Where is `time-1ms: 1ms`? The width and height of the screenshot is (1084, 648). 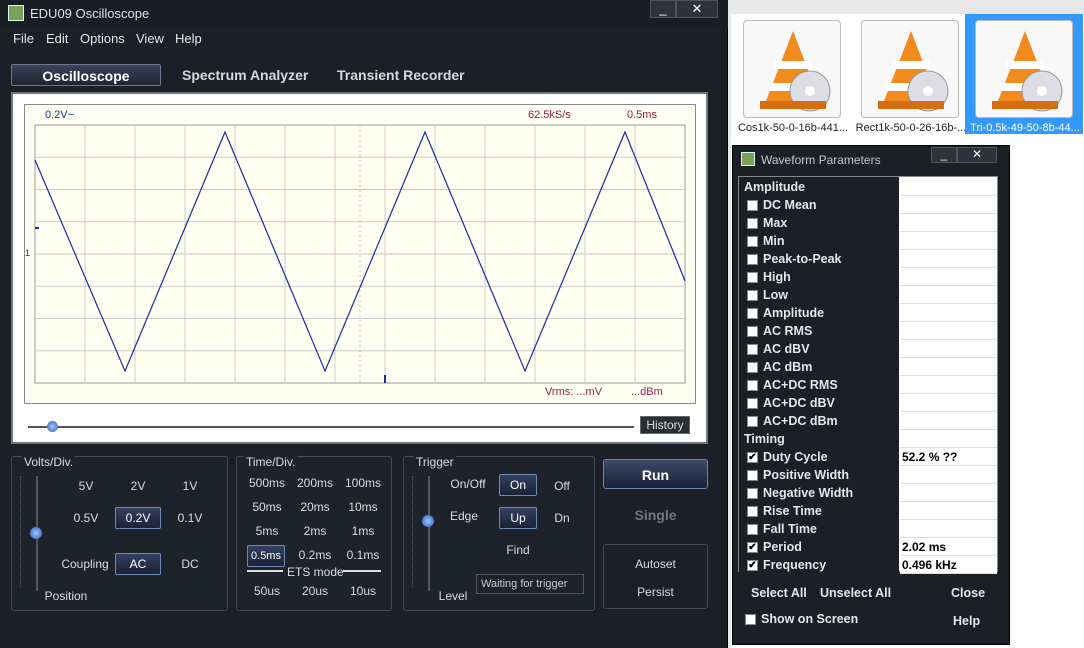
time-1ms: 1ms is located at coordinates (363, 531).